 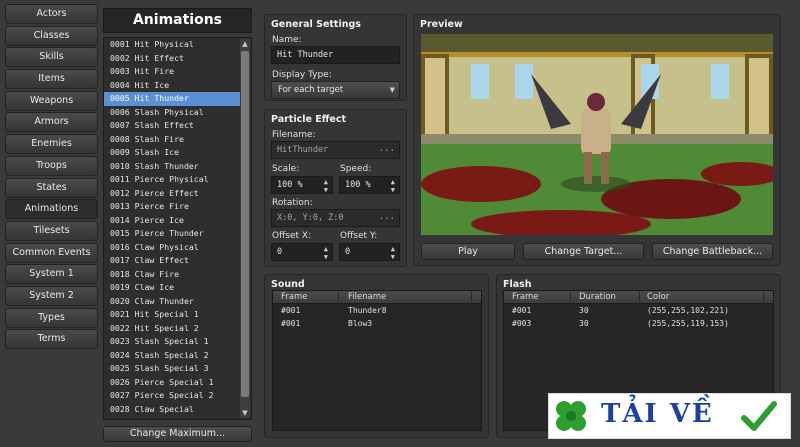 What do you see at coordinates (51, 295) in the screenshot?
I see `sidebar-tab-system-2: System 2` at bounding box center [51, 295].